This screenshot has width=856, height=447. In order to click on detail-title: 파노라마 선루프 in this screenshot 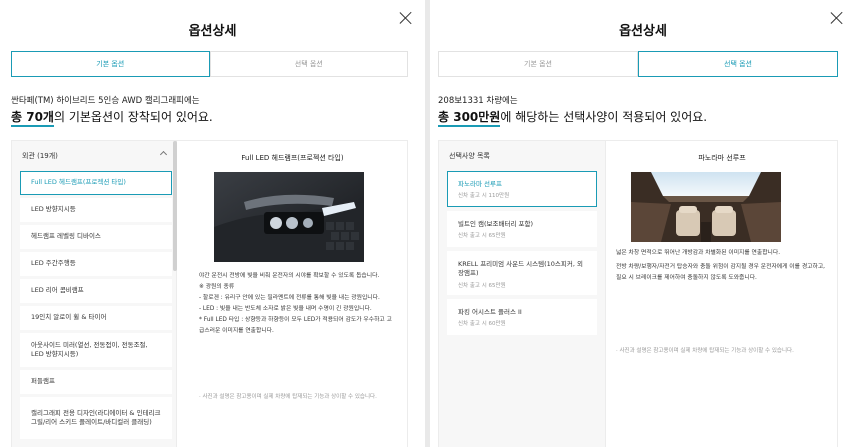, I will do `click(722, 158)`.